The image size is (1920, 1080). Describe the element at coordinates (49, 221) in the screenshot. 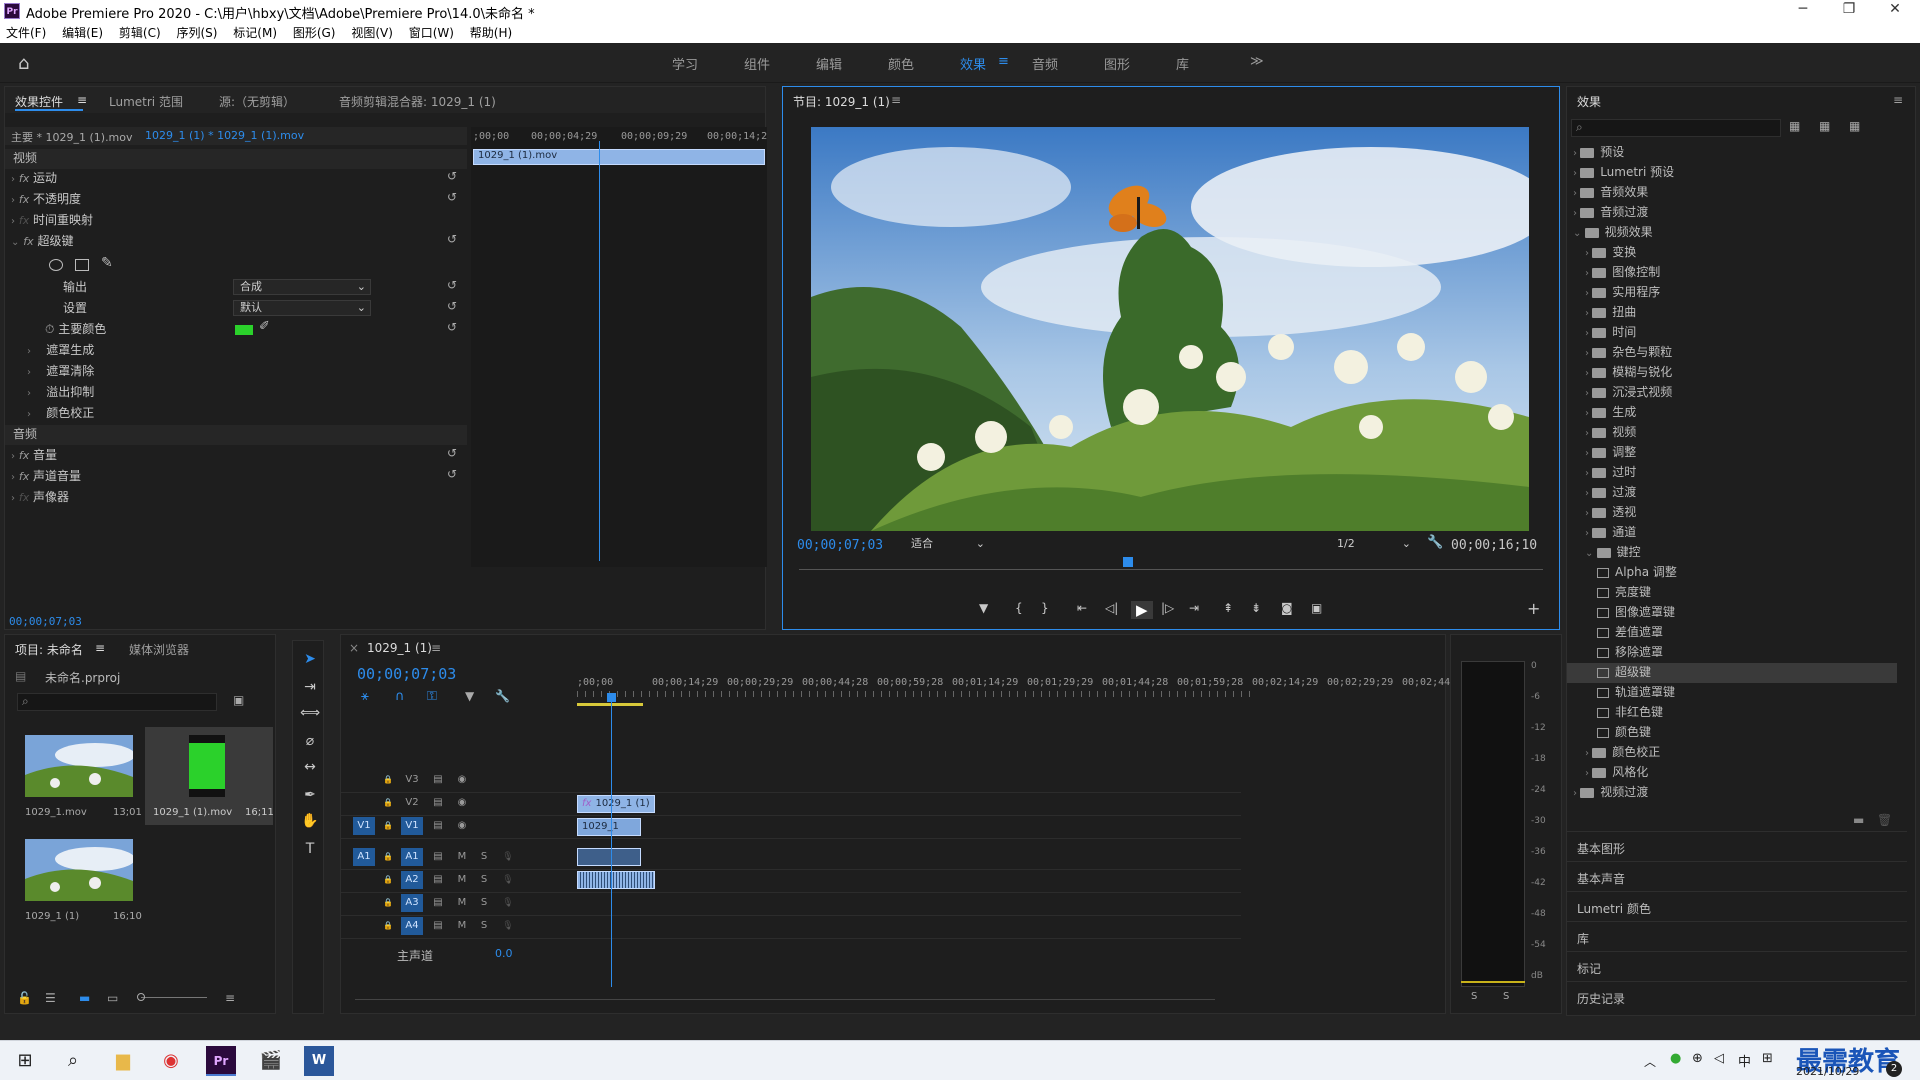

I see `effect-time-remap: › fx 时间重映射` at that location.